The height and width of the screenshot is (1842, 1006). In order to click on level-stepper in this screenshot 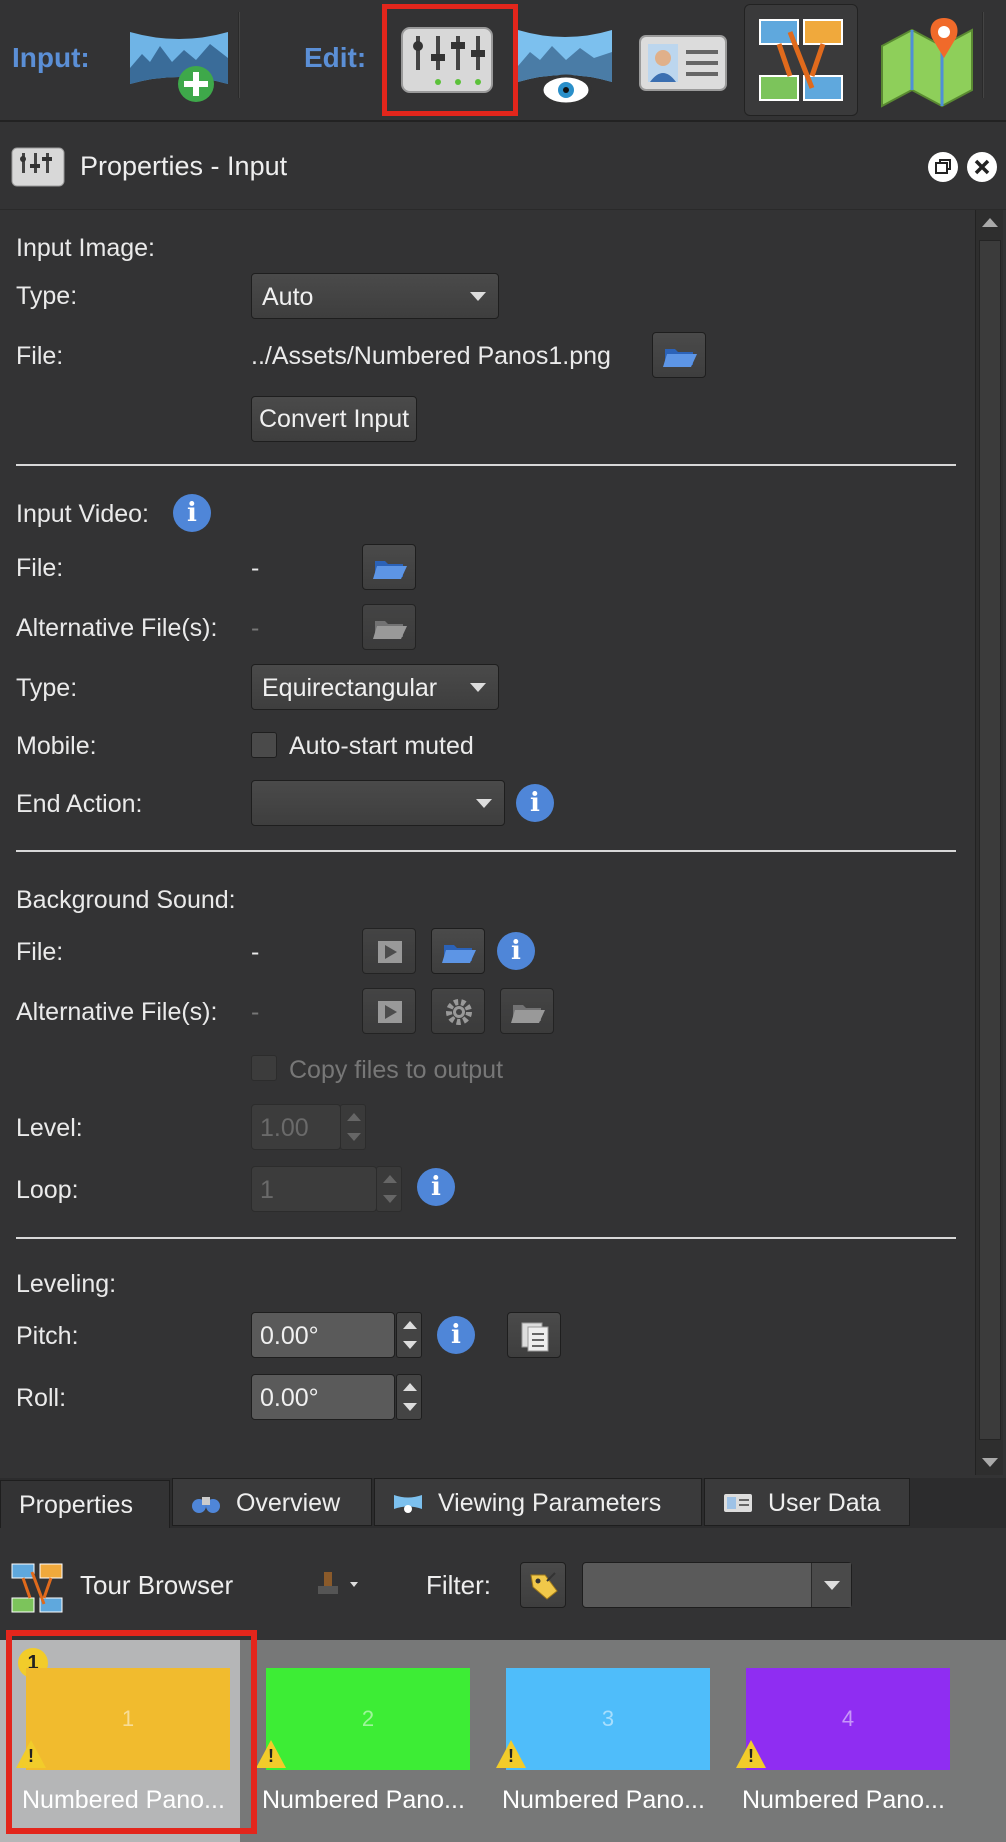, I will do `click(353, 1127)`.